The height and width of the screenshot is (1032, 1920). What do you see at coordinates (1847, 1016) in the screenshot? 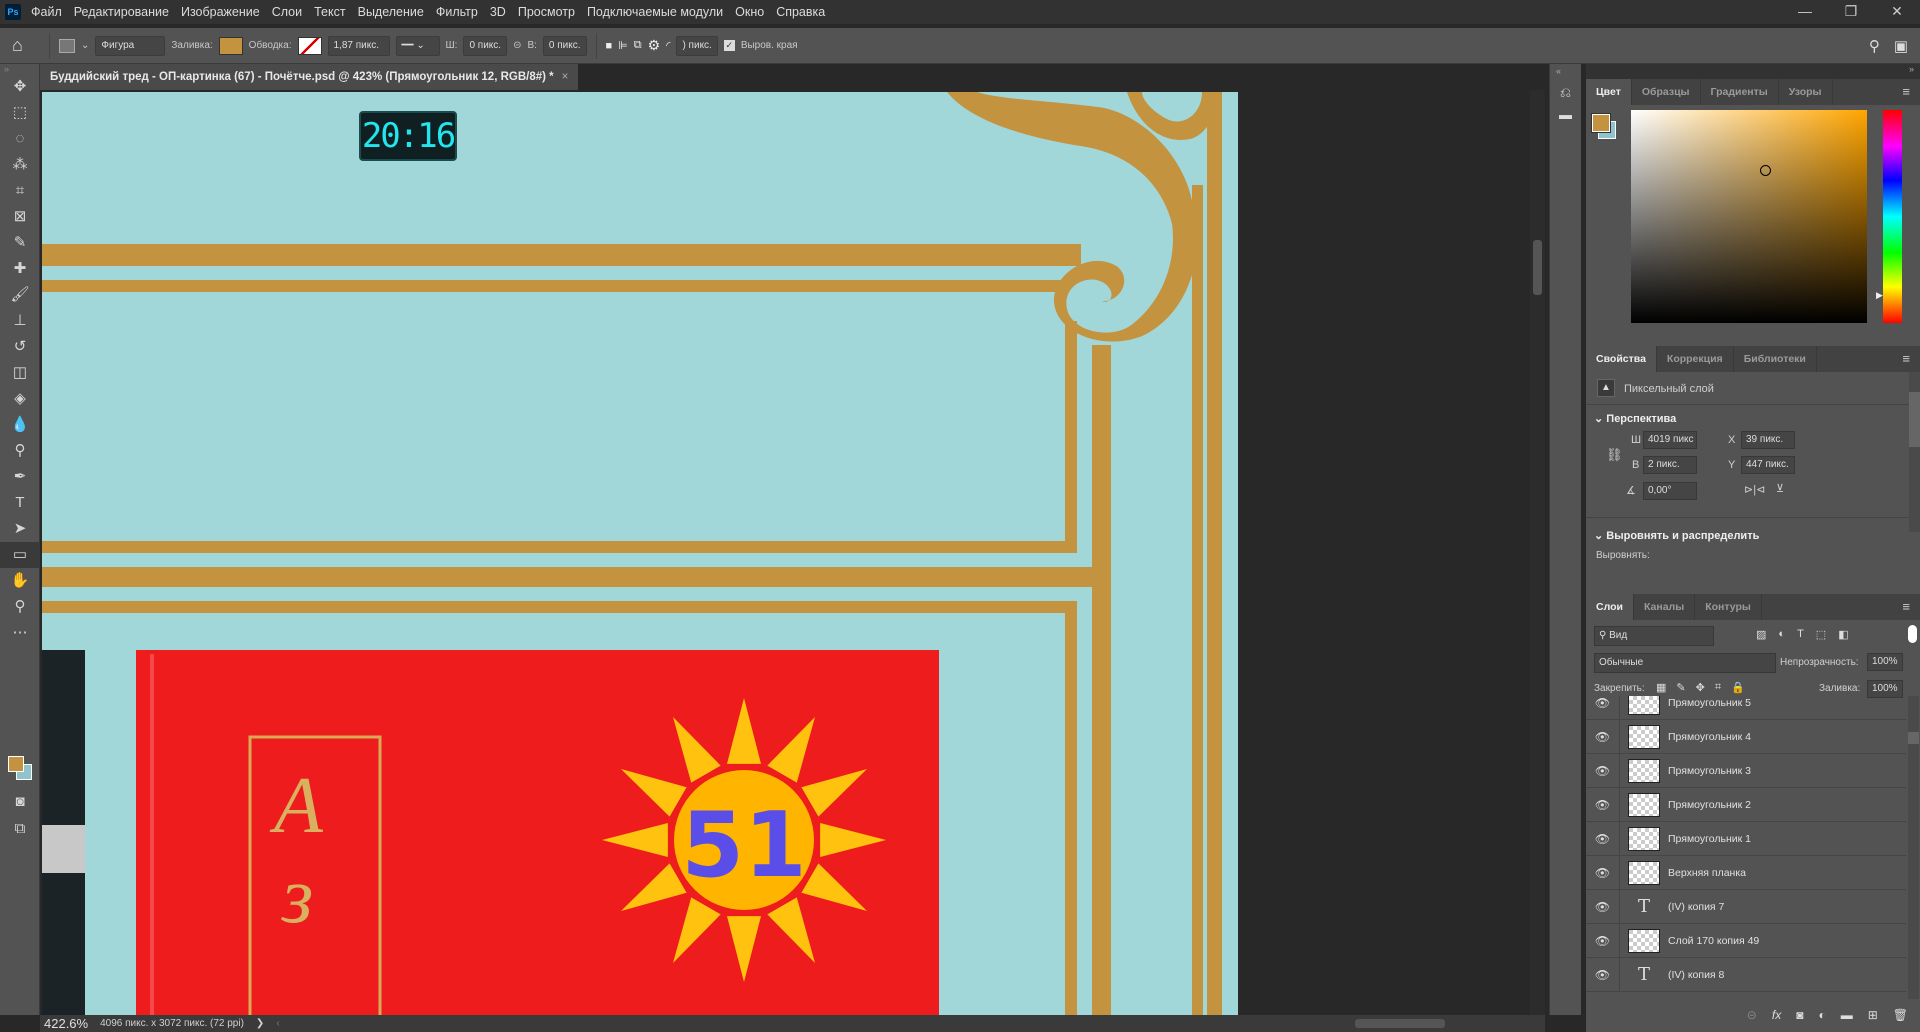
I see `new-group-icon: ▬` at bounding box center [1847, 1016].